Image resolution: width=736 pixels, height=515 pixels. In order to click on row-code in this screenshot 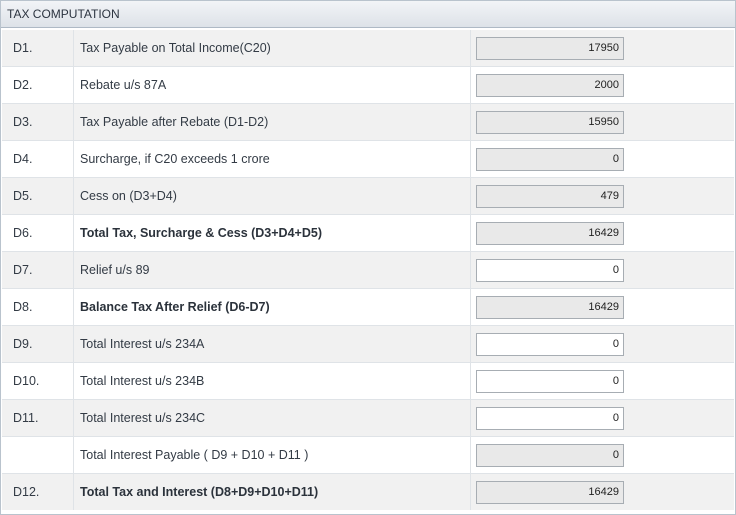, I will do `click(38, 455)`.